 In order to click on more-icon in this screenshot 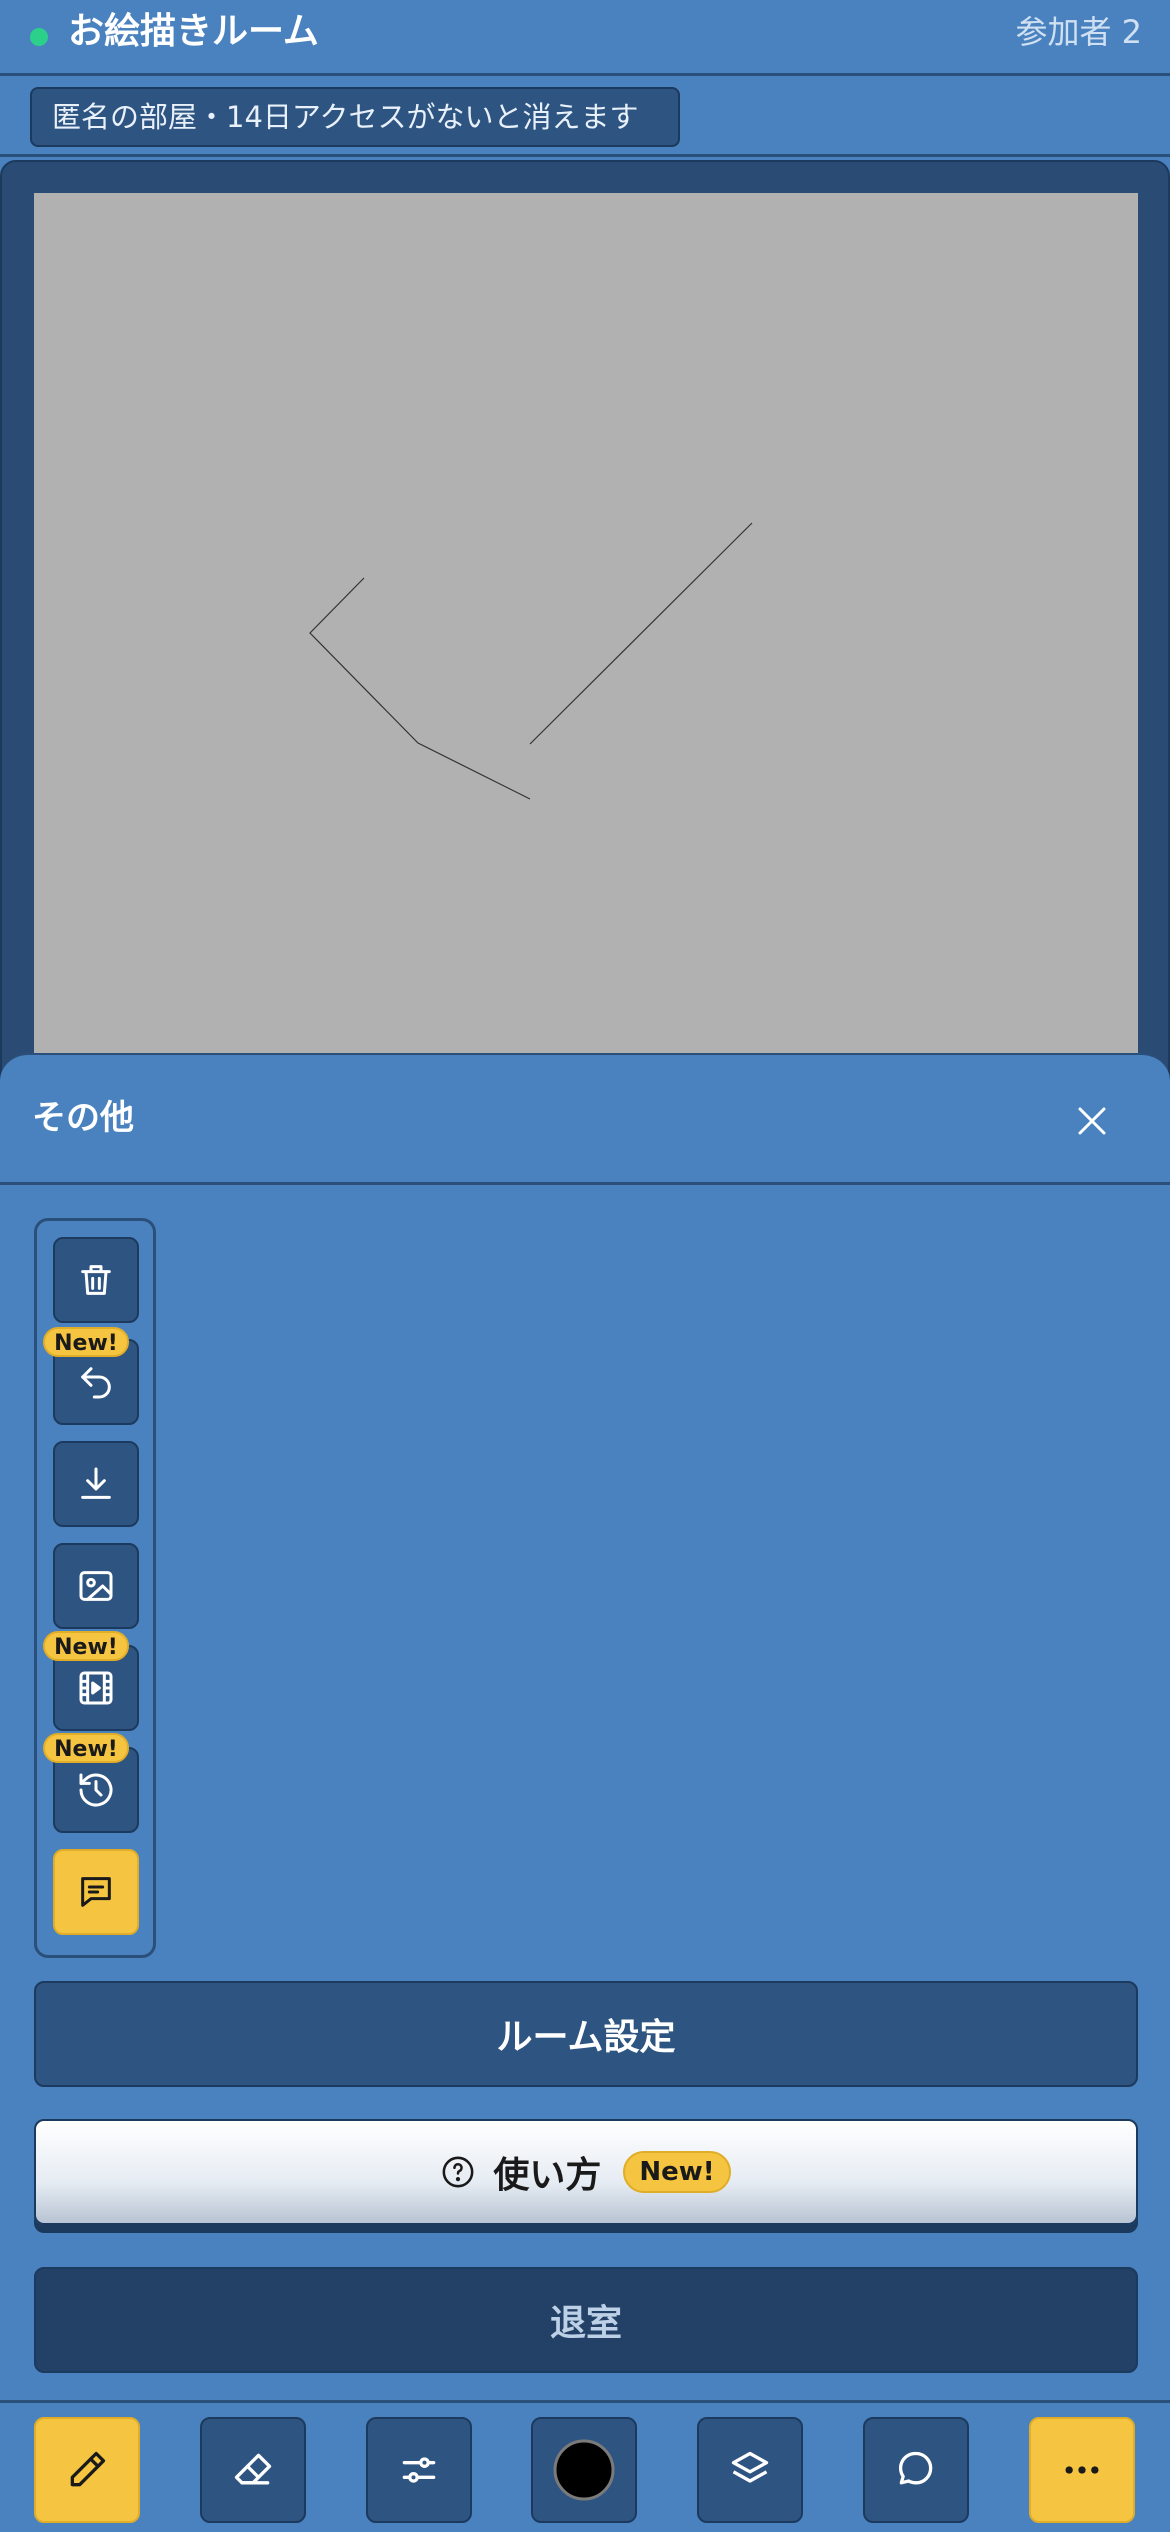, I will do `click(1082, 2470)`.